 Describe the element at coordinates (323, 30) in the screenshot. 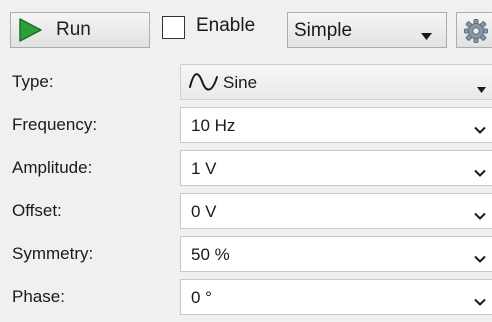

I see `mode-select-value: Simple` at that location.